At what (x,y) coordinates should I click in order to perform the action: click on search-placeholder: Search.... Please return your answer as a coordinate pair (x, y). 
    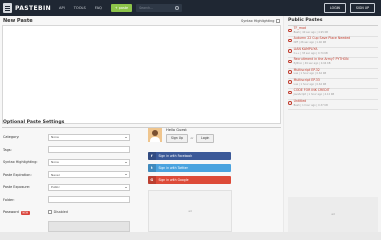
    Looking at the image, I should click on (146, 8).